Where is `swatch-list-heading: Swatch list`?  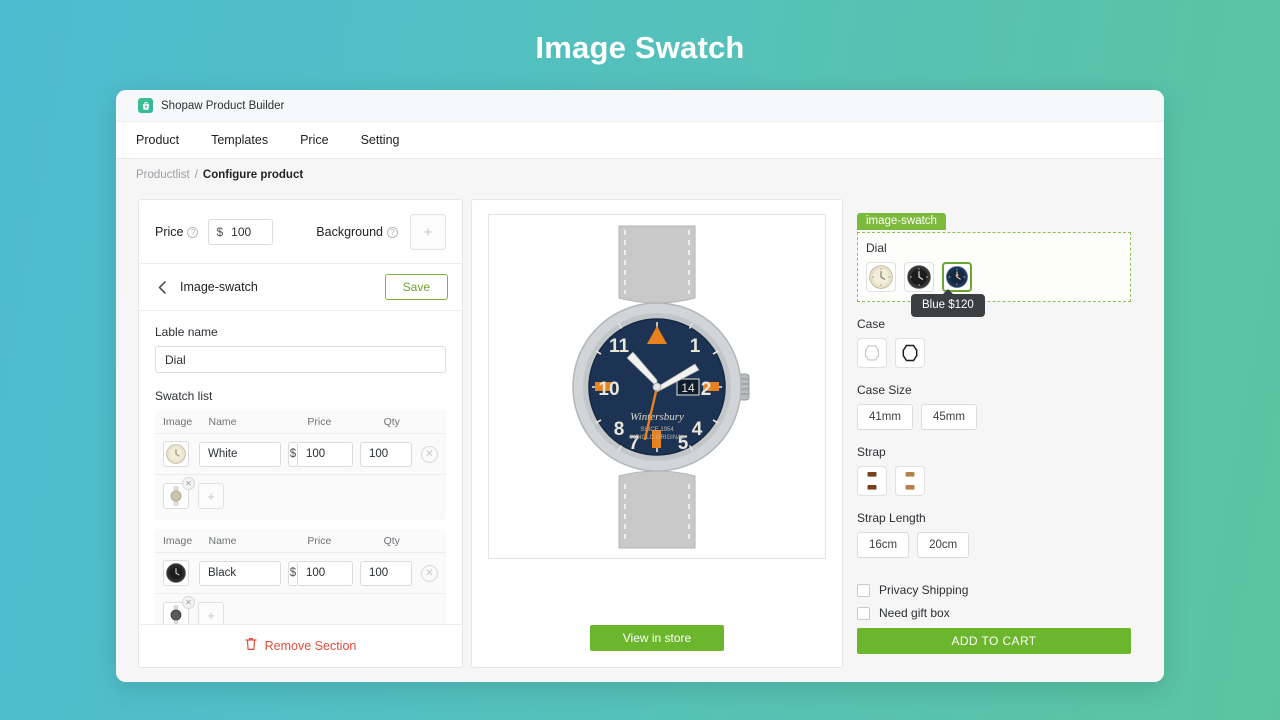 swatch-list-heading: Swatch list is located at coordinates (184, 396).